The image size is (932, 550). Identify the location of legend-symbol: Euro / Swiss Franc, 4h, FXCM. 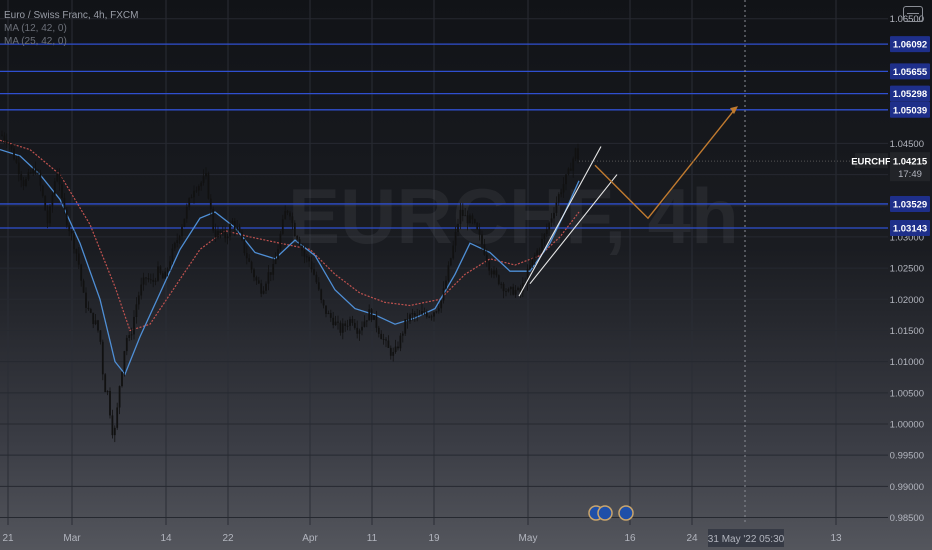
(71, 15).